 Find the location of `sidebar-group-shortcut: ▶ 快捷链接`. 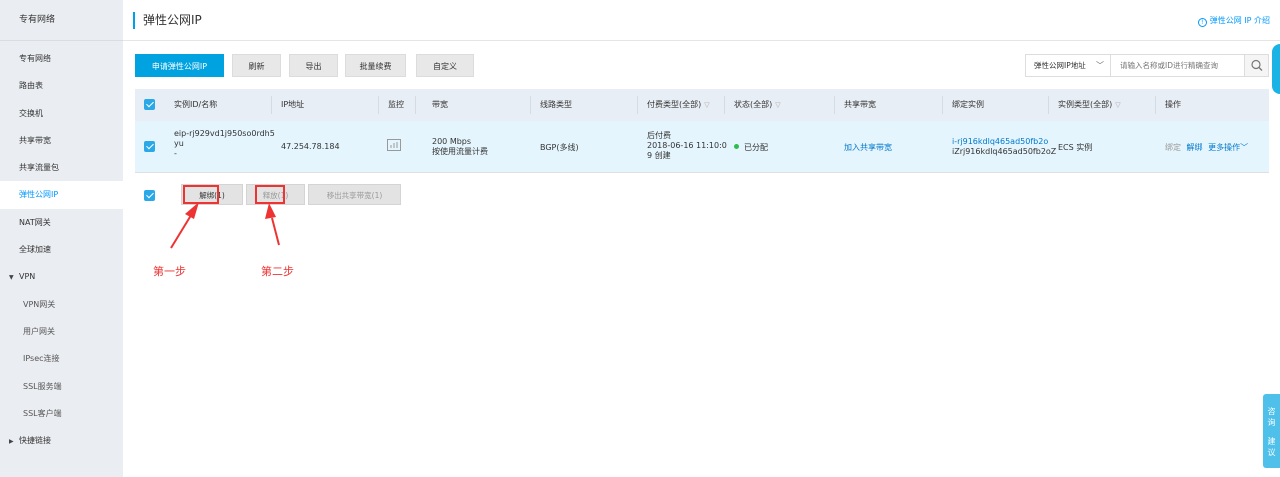

sidebar-group-shortcut: ▶ 快捷链接 is located at coordinates (61, 440).